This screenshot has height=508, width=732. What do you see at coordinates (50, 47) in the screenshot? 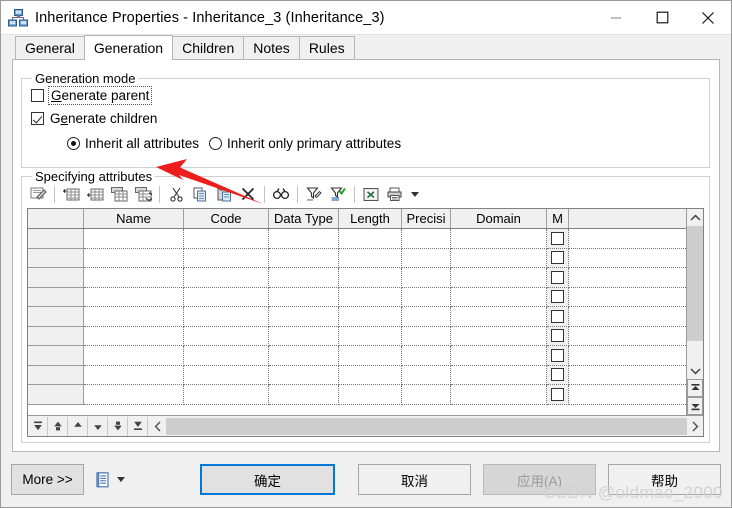
I see `tab-general: General` at bounding box center [50, 47].